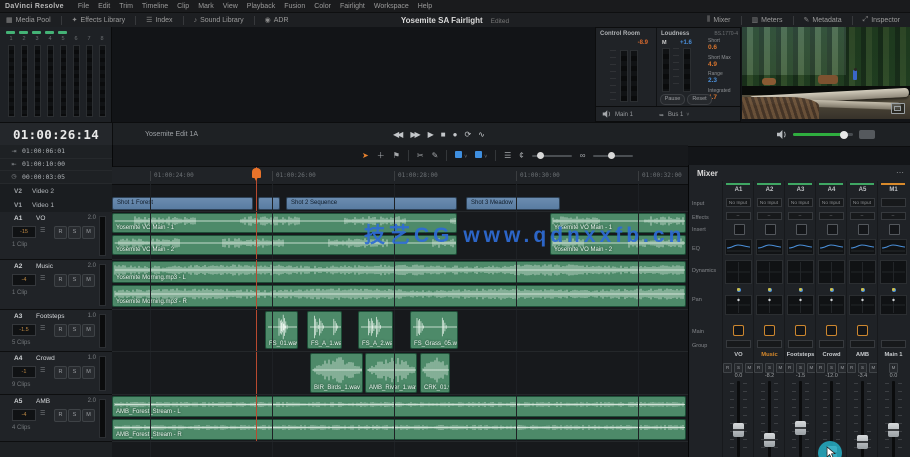 This screenshot has height=457, width=910. Describe the element at coordinates (435, 373) in the screenshot. I see `audio-clip: CRK_01.wav` at that location.